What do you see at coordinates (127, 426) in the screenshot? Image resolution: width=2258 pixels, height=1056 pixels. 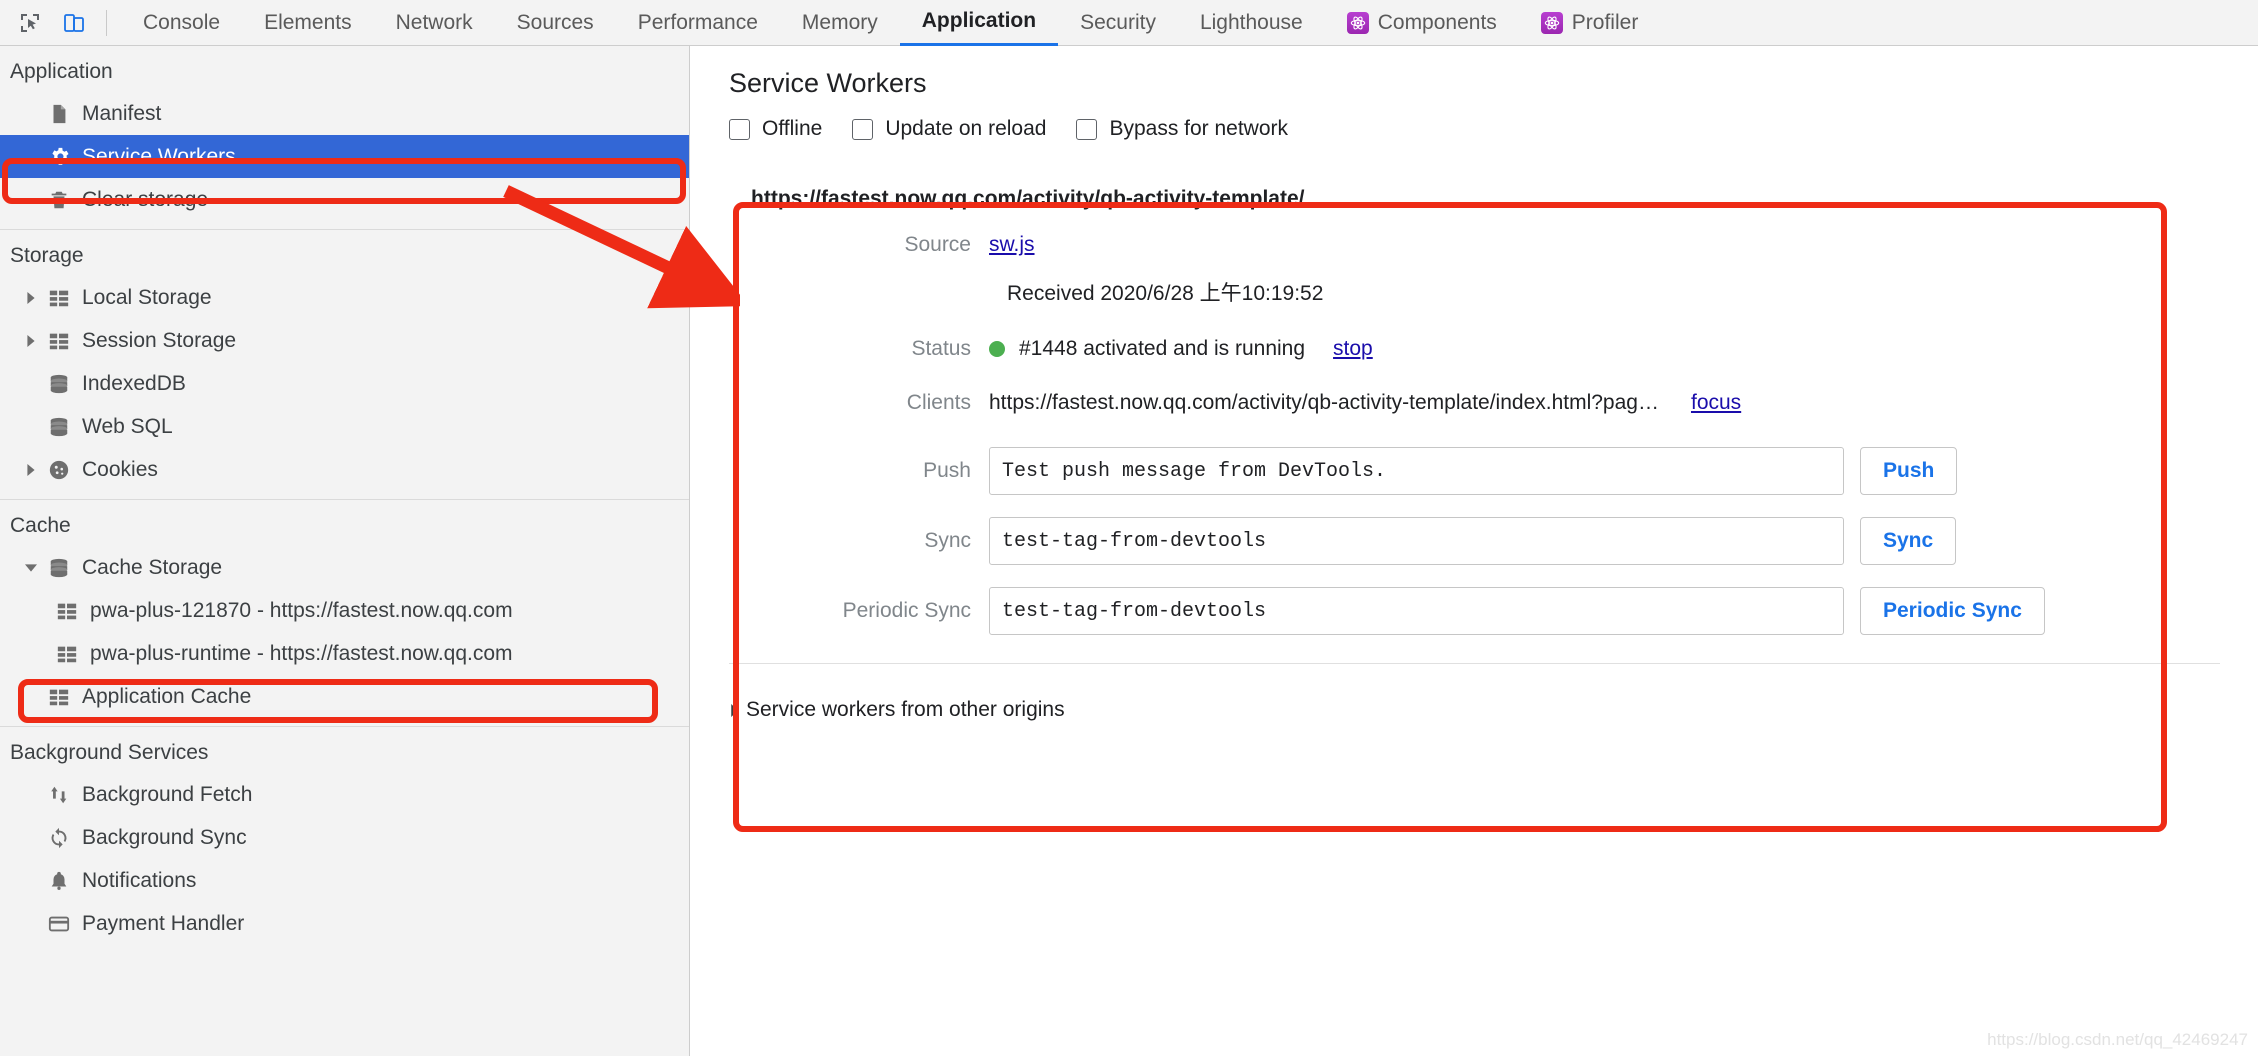 I see `sidebar-item-label: Web SQL` at bounding box center [127, 426].